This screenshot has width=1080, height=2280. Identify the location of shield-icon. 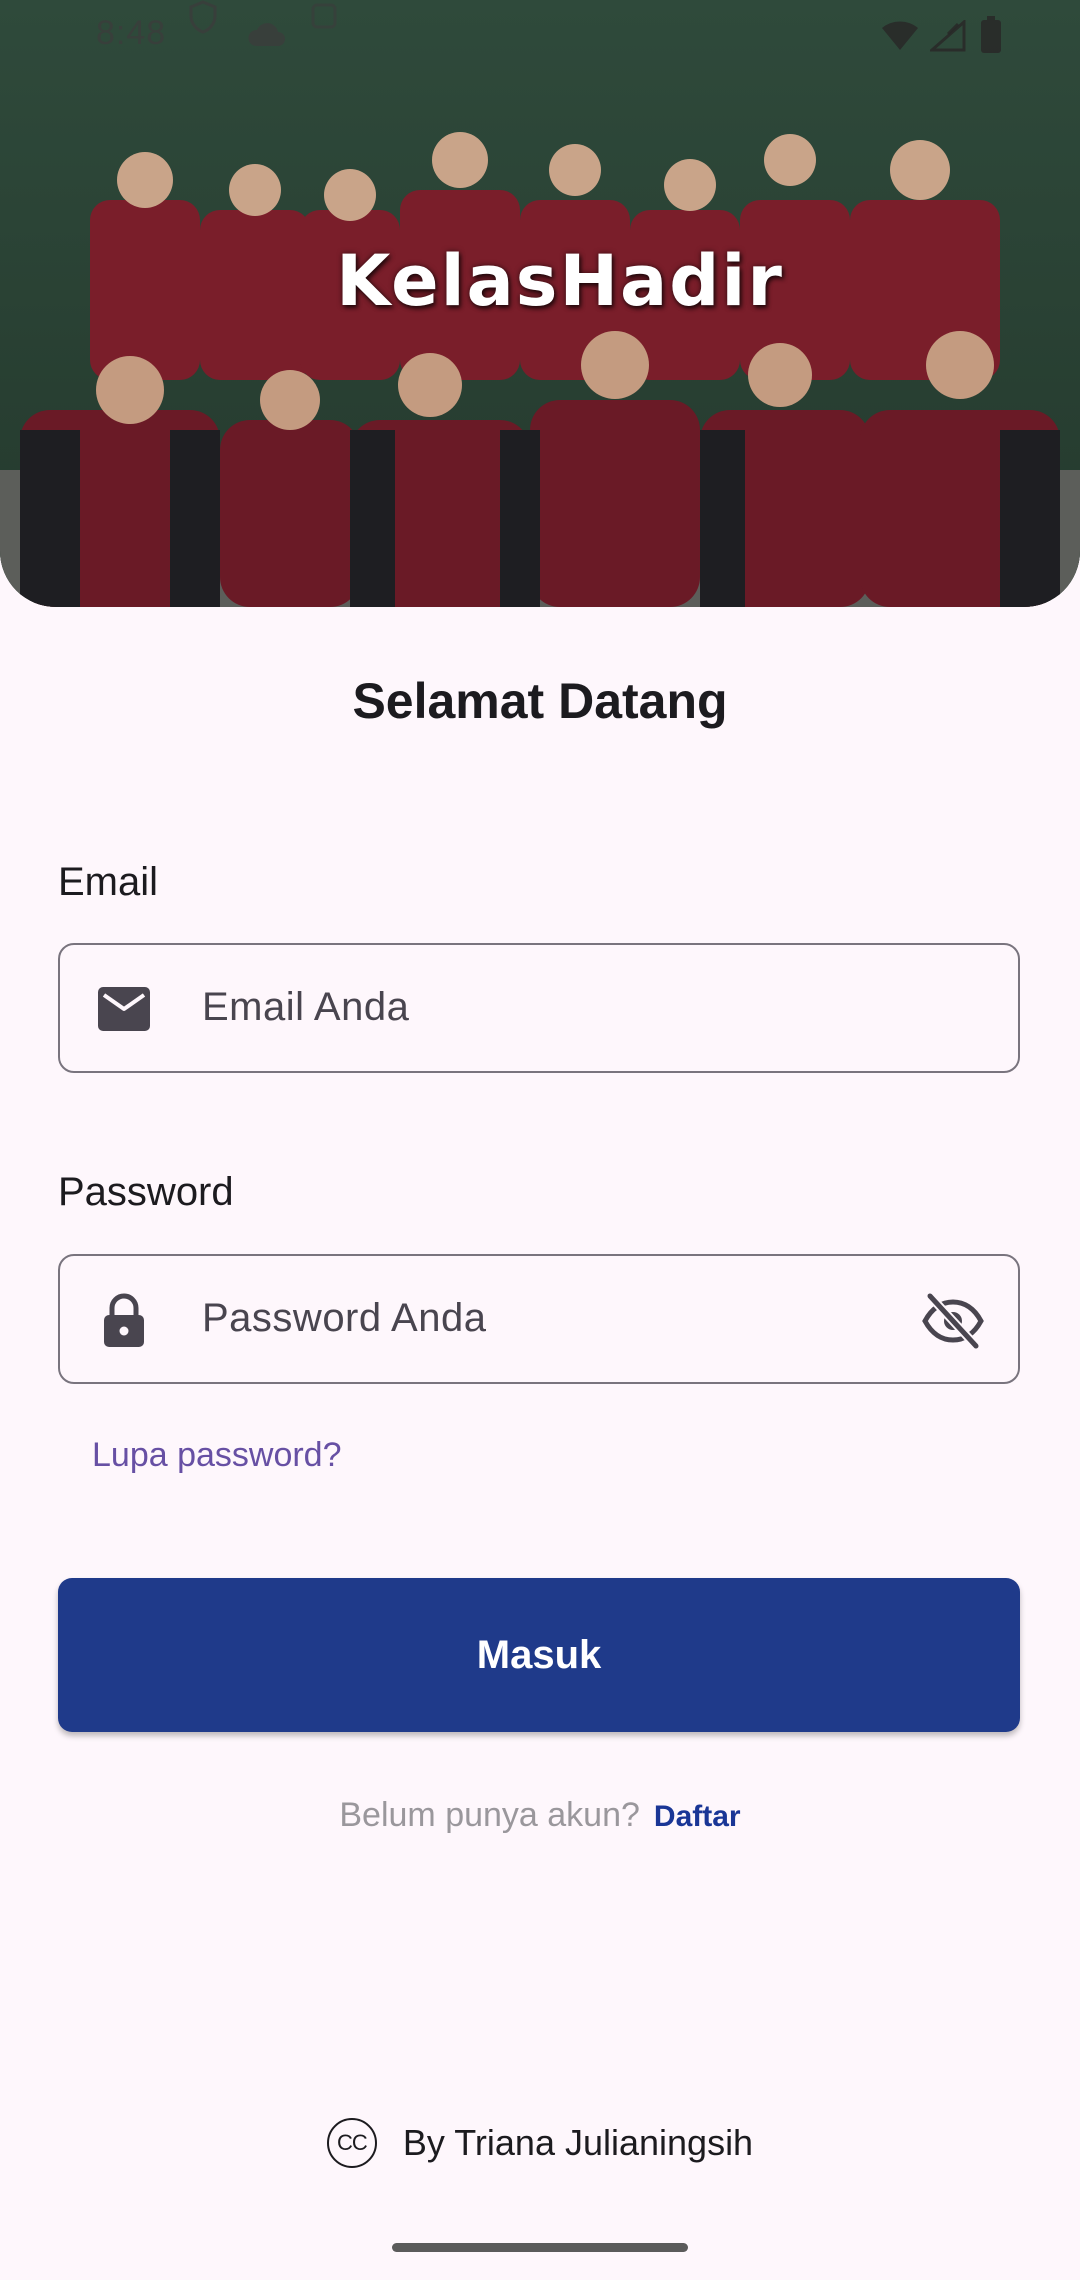
(203, 17).